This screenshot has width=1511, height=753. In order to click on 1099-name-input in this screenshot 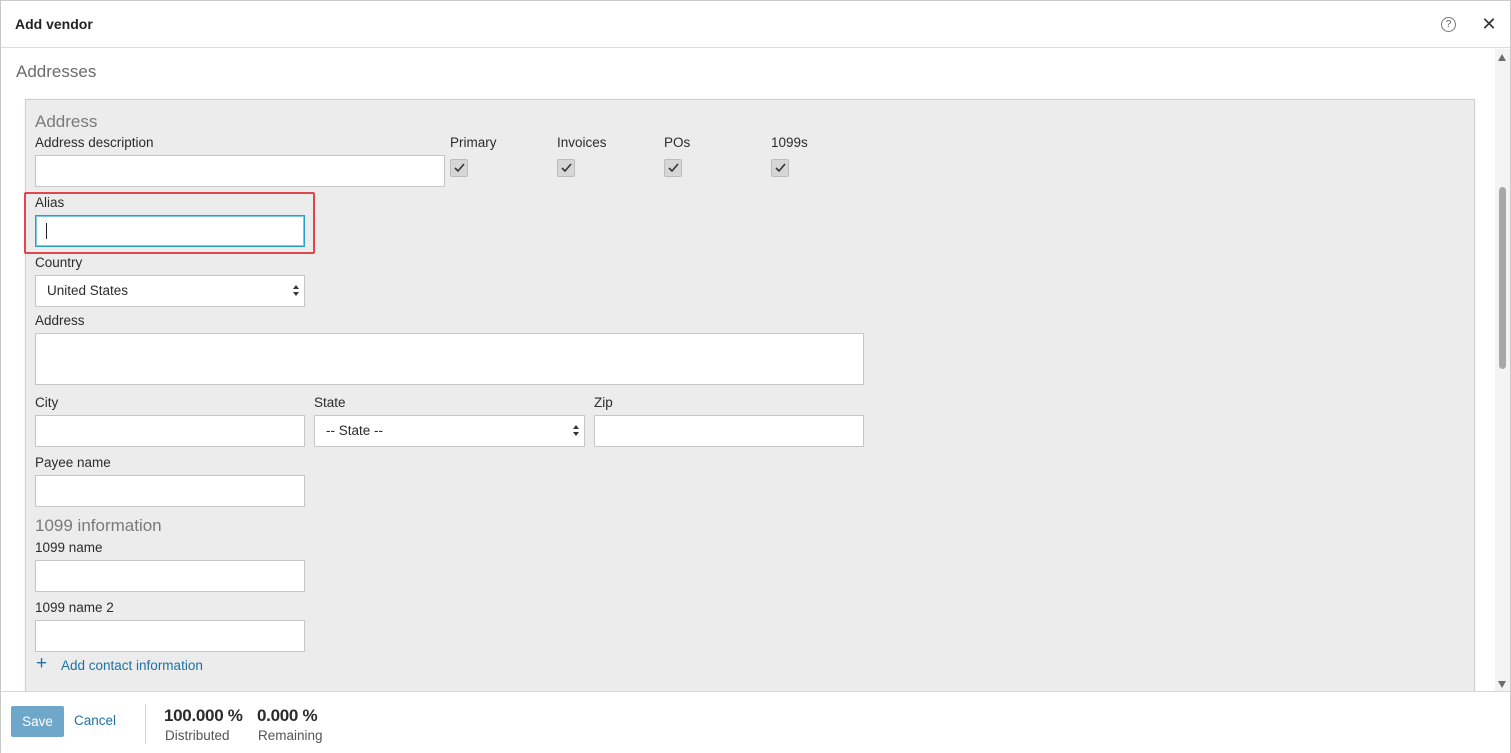, I will do `click(170, 576)`.